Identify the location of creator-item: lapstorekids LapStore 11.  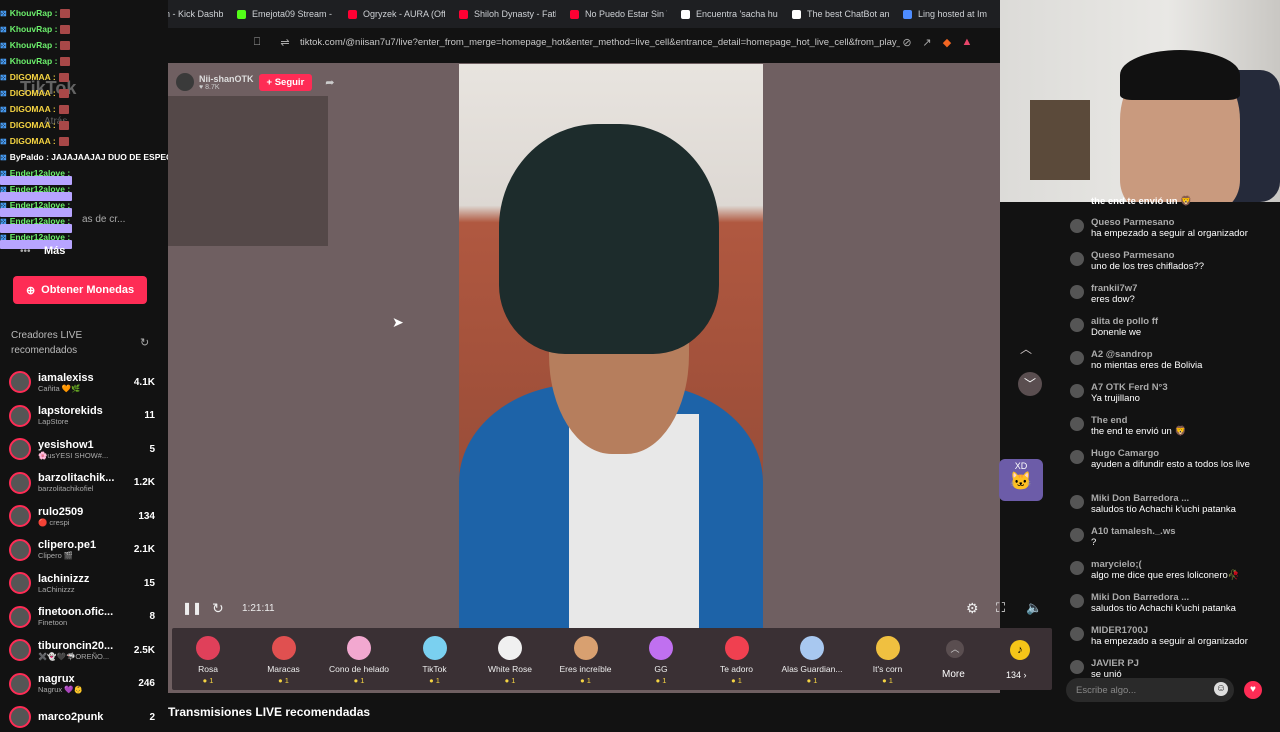
(82, 416).